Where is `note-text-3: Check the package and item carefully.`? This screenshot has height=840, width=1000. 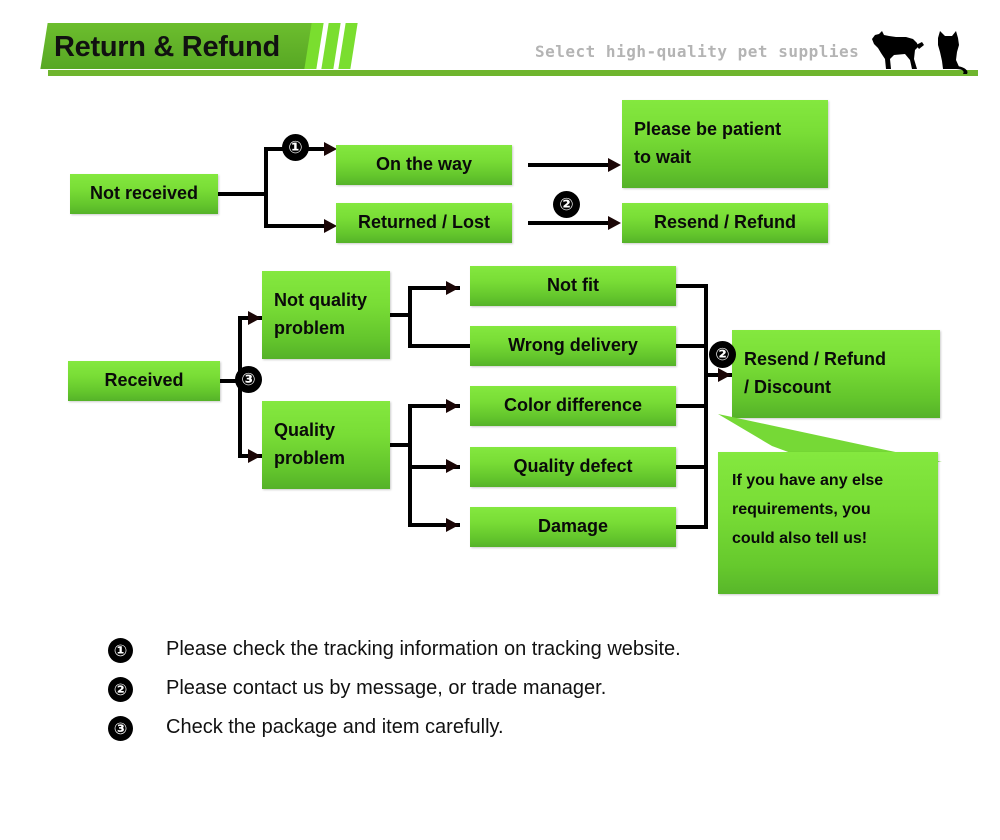
note-text-3: Check the package and item carefully. is located at coordinates (335, 727).